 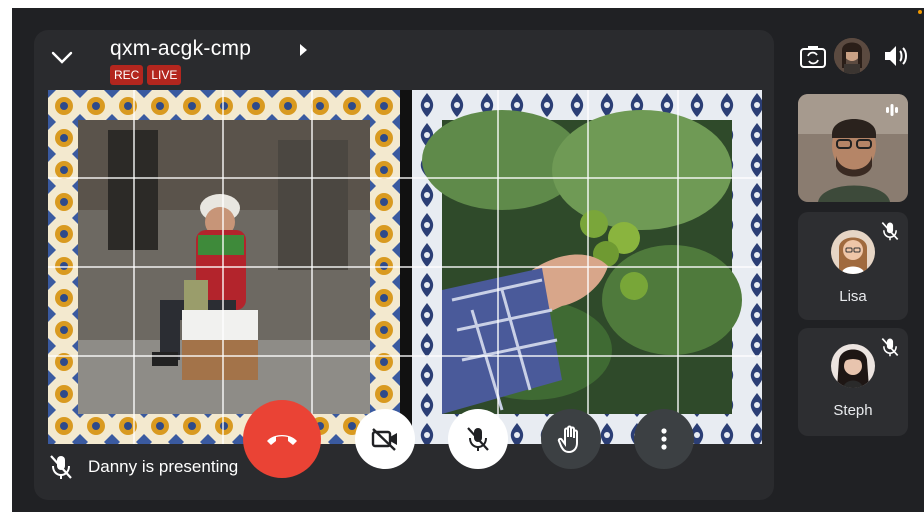 I want to click on videocam-off-icon, so click(x=384, y=439).